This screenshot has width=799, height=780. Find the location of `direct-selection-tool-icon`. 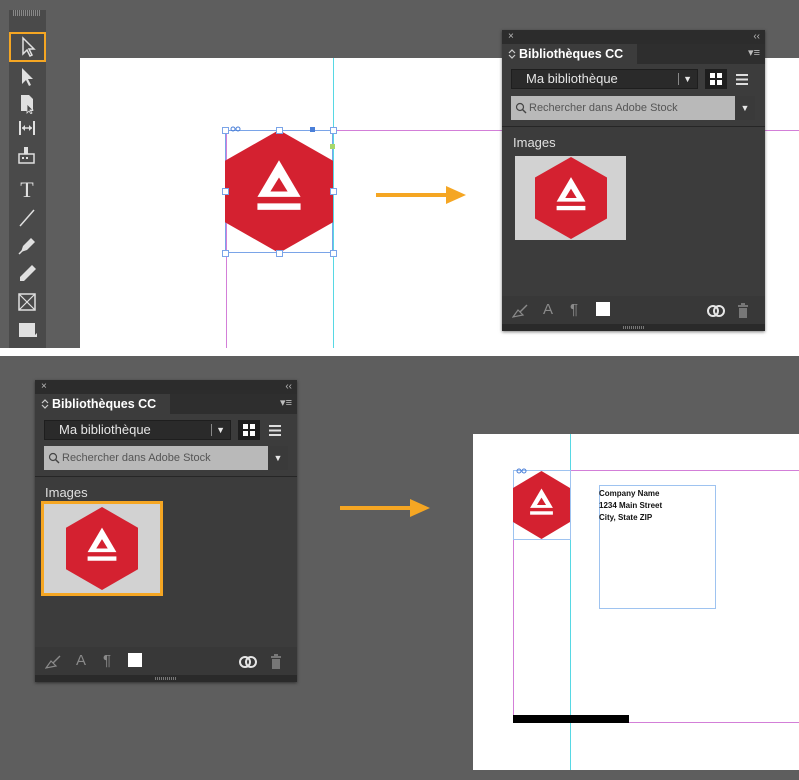

direct-selection-tool-icon is located at coordinates (27, 76).